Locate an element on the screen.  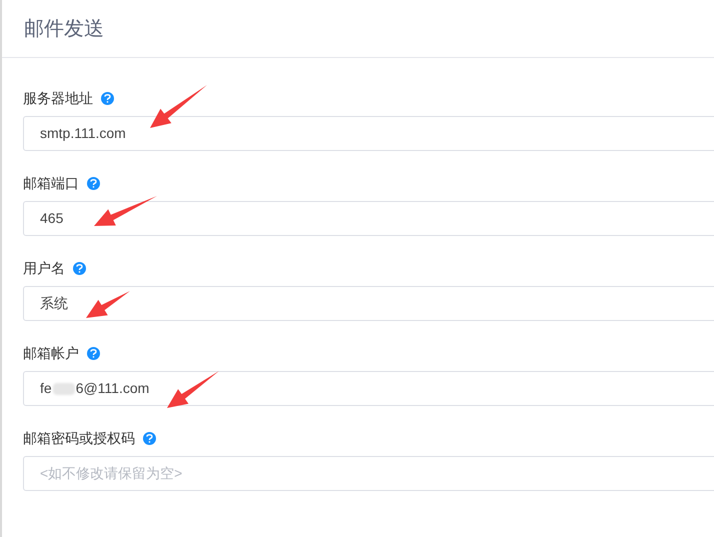
field-label: 邮箱密码或授权码 is located at coordinates (79, 438).